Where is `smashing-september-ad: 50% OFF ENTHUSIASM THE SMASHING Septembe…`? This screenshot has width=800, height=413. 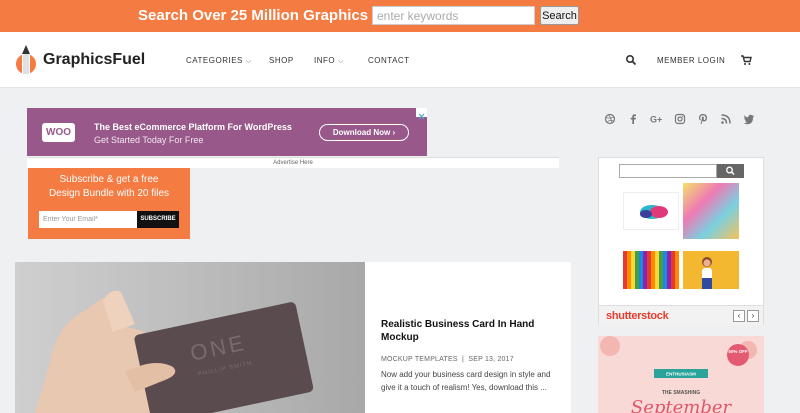 smashing-september-ad: 50% OFF ENTHUSIASM THE SMASHING Septembe… is located at coordinates (681, 374).